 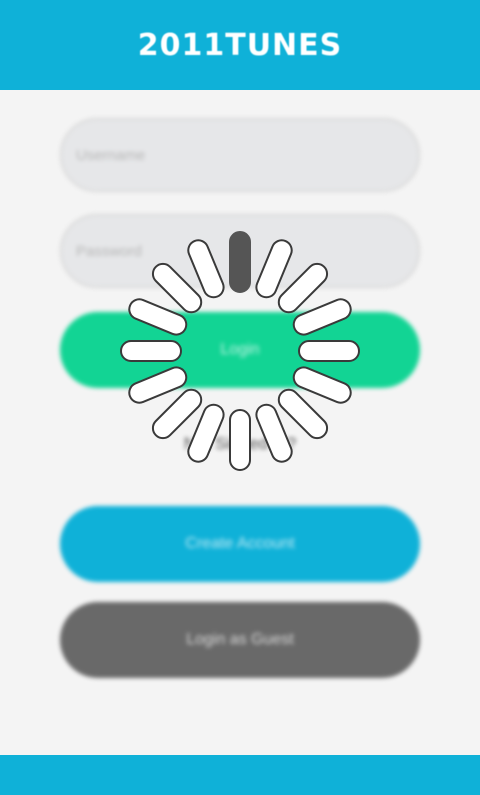 I want to click on app-header: 2011TUNES, so click(x=240, y=45).